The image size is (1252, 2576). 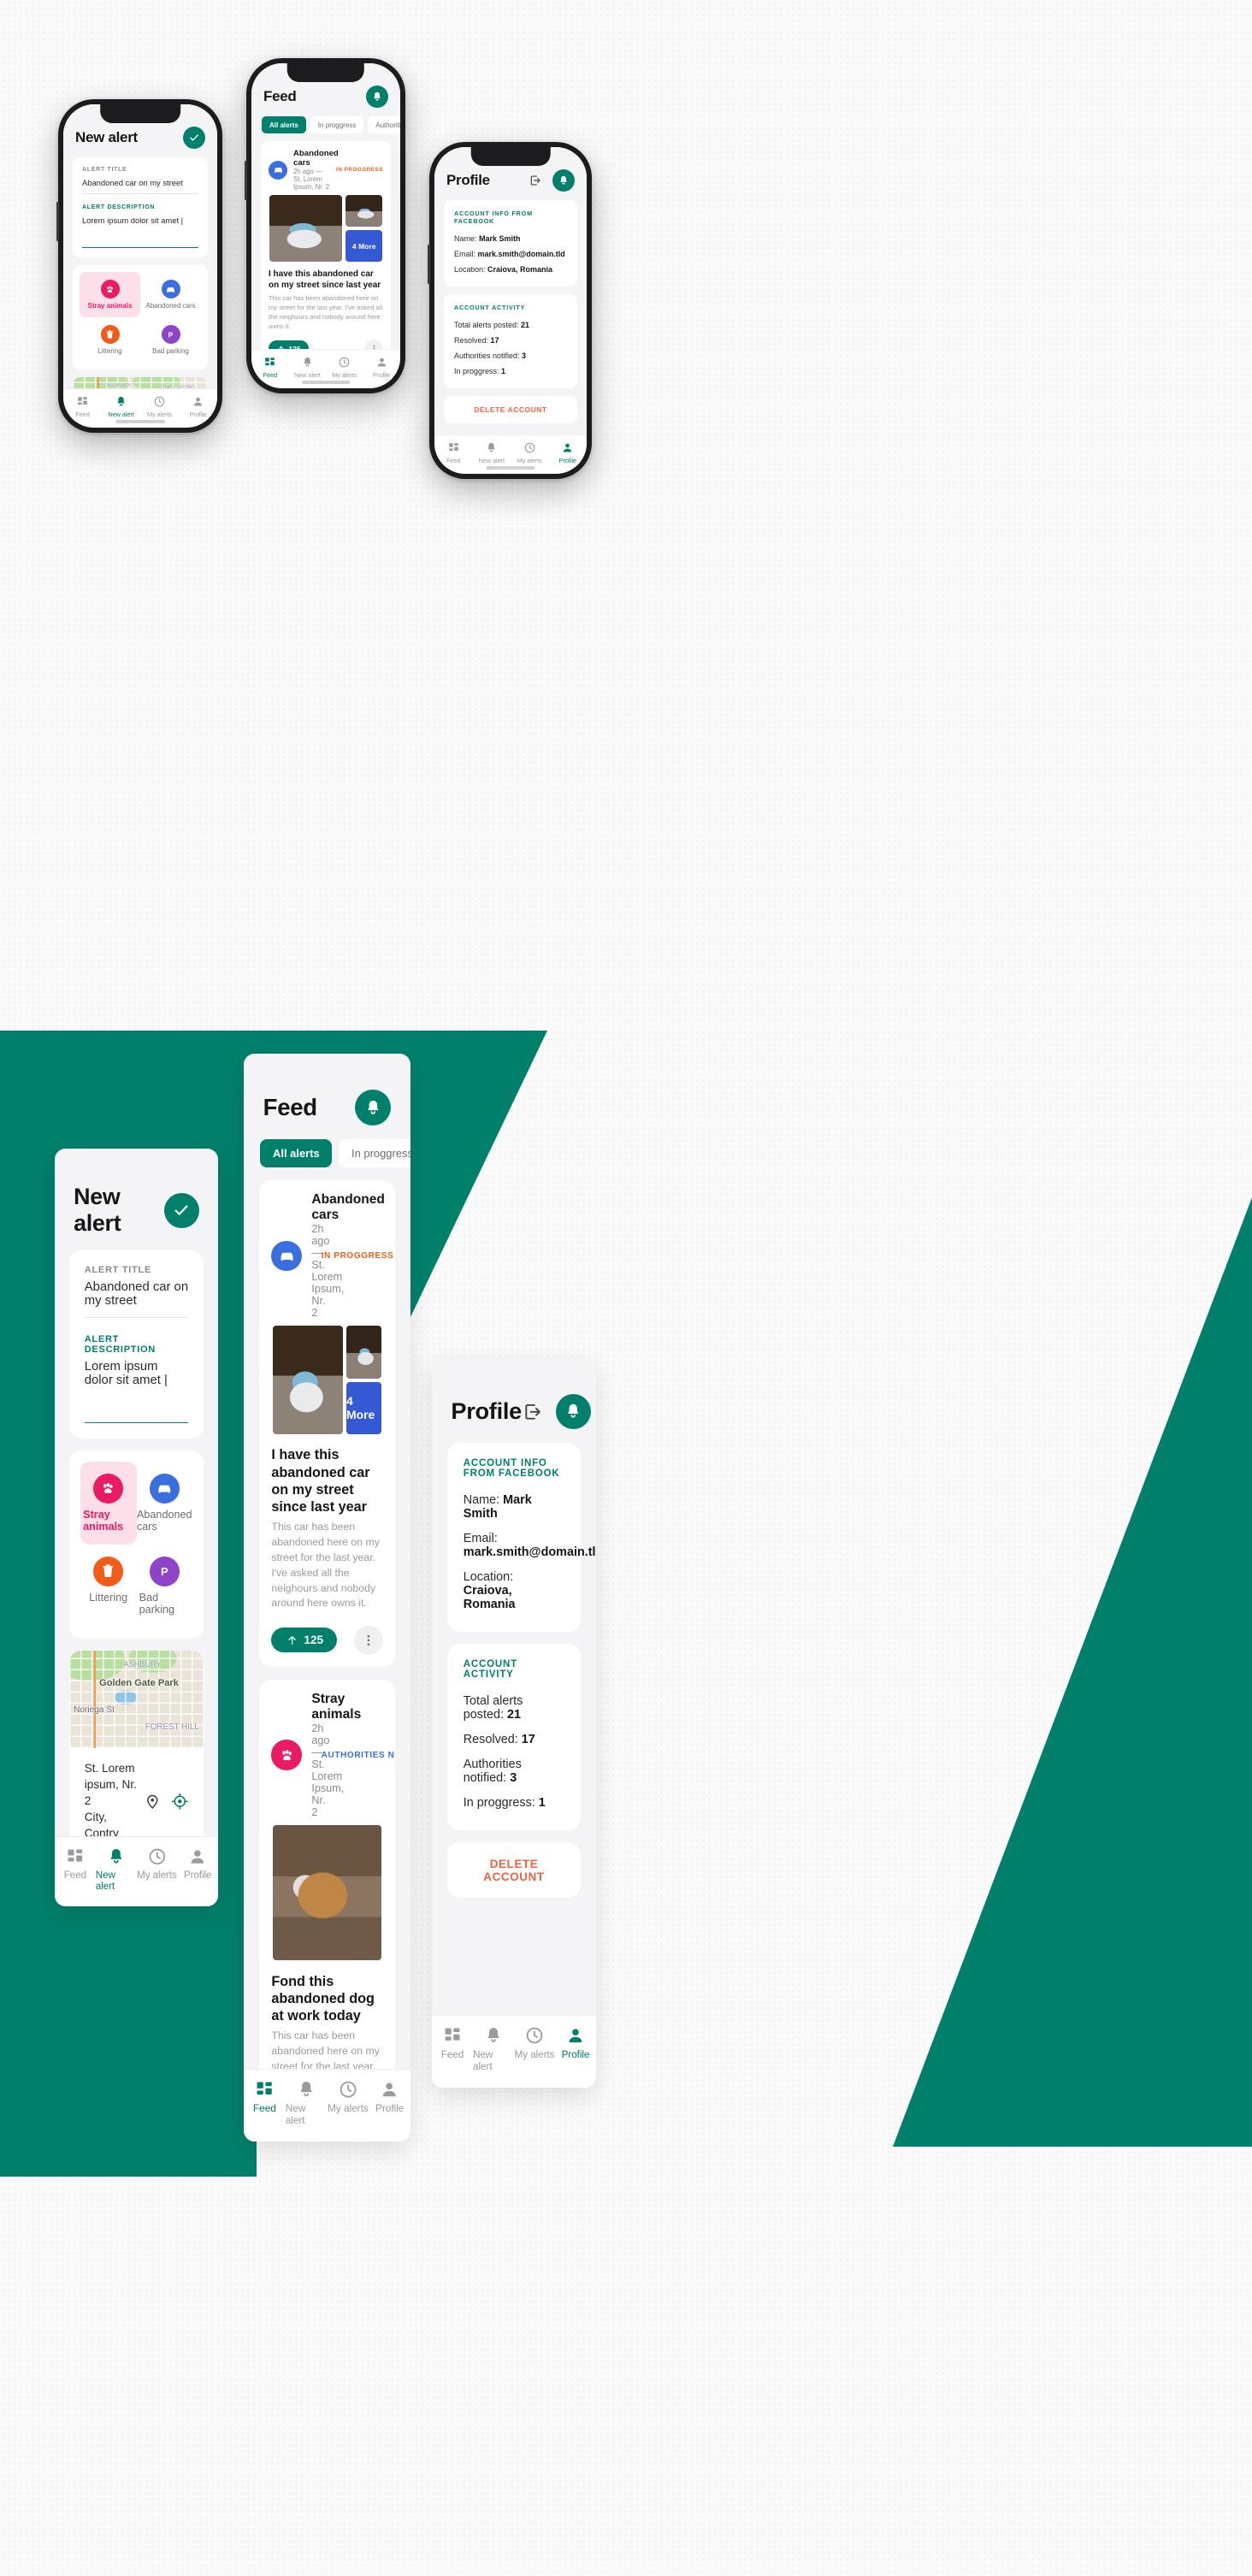 What do you see at coordinates (164, 1520) in the screenshot?
I see `category-label: Abandoned cars` at bounding box center [164, 1520].